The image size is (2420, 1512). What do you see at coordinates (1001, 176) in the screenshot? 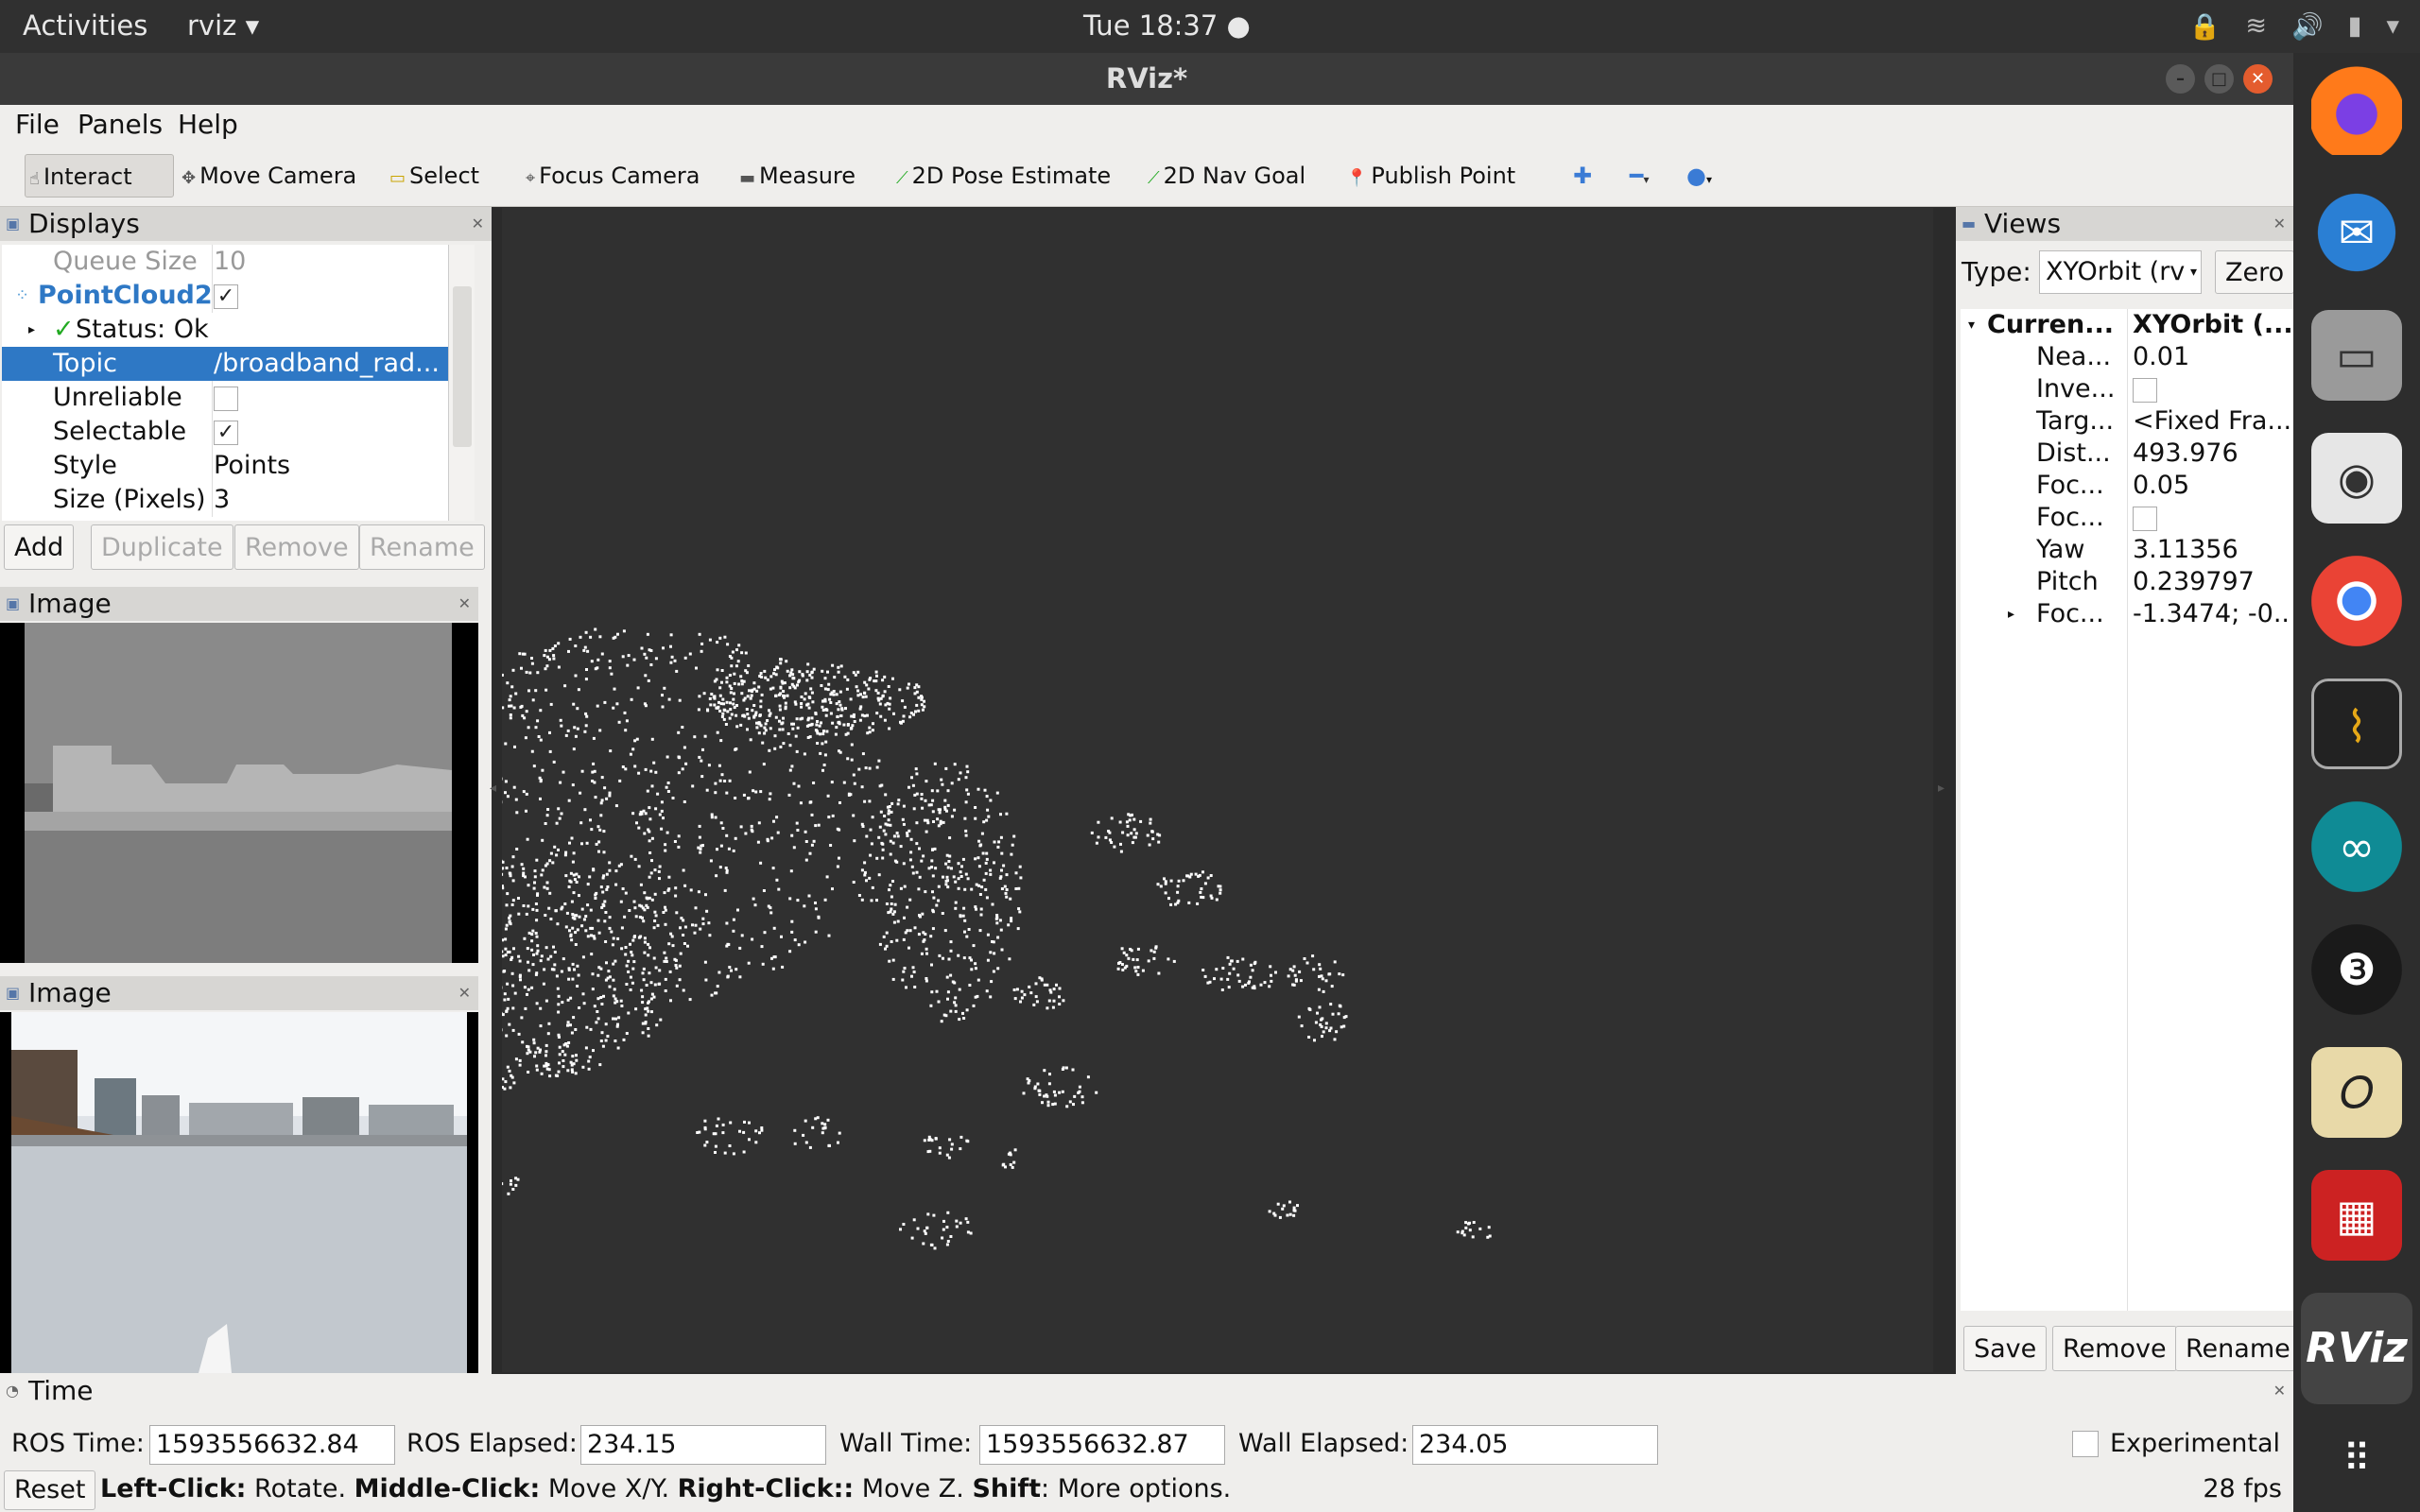
I see `tool-2d-pose-estimate: ⟋ 2D Pose Estimate` at bounding box center [1001, 176].